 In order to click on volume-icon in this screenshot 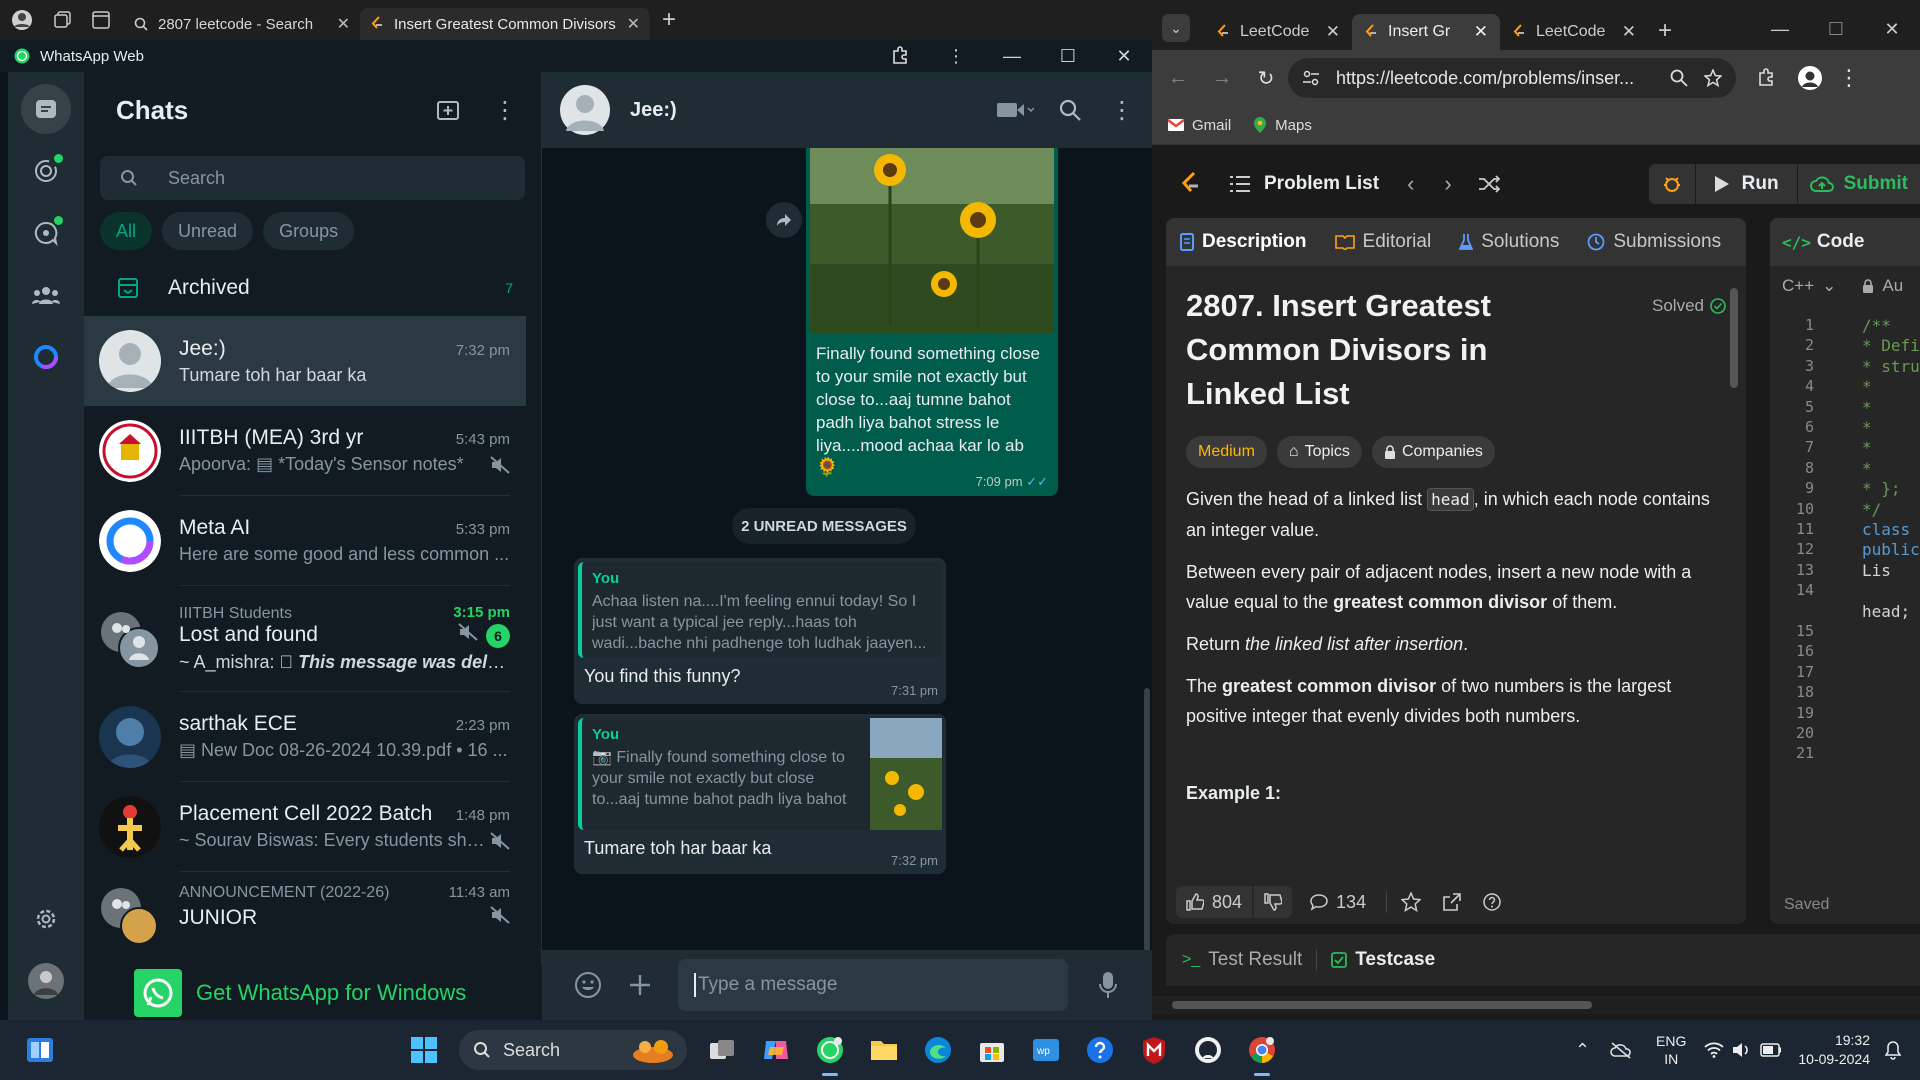, I will do `click(1742, 1050)`.